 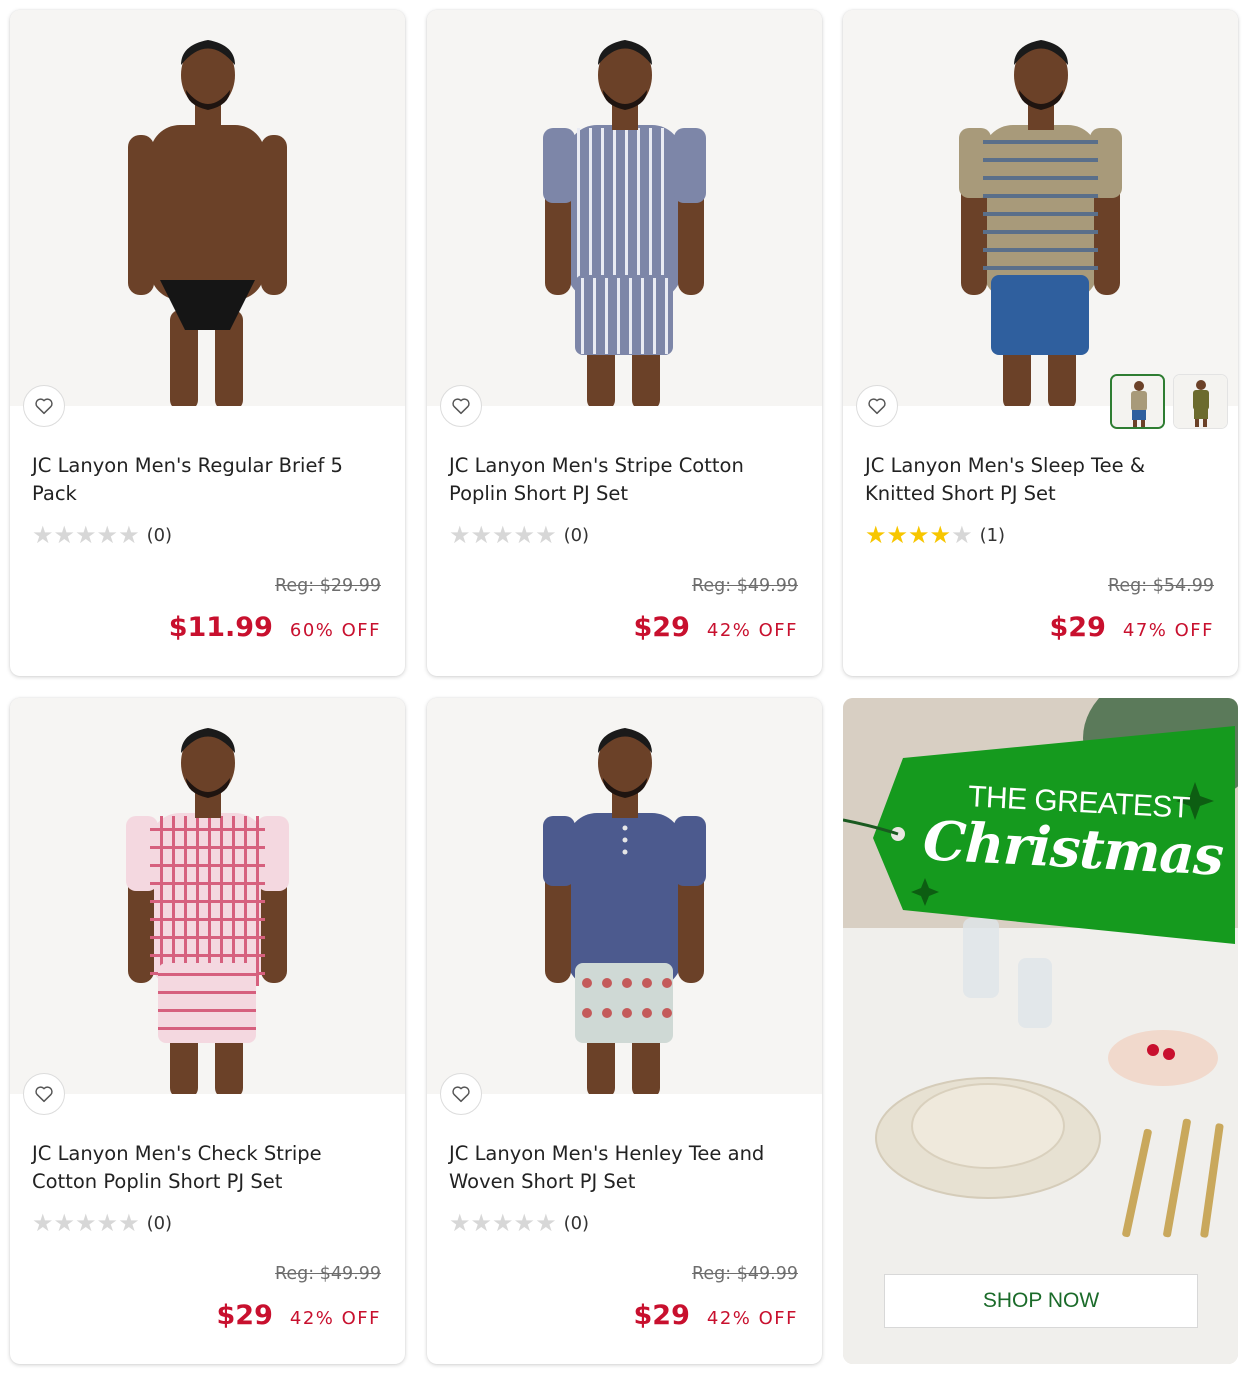 I want to click on review-count: (1), so click(x=993, y=535).